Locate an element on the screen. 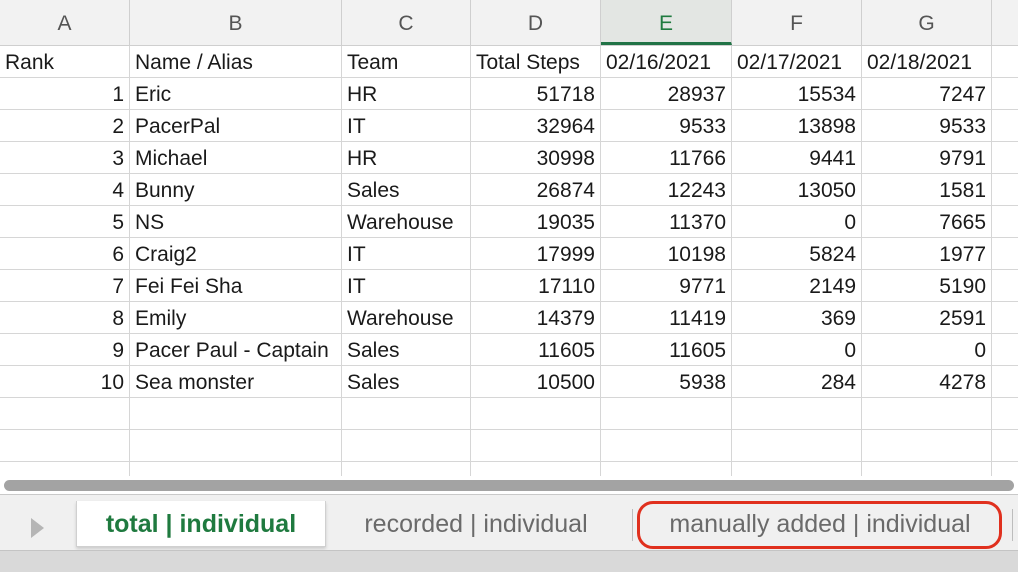  cell: 9791 is located at coordinates (927, 158).